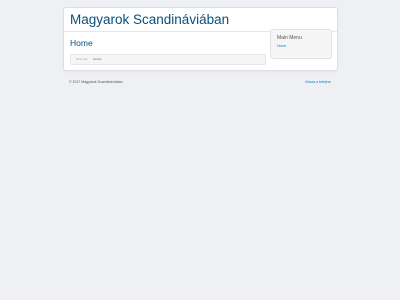 This screenshot has width=400, height=300. What do you see at coordinates (281, 46) in the screenshot?
I see `sidebar-item-home: Home` at bounding box center [281, 46].